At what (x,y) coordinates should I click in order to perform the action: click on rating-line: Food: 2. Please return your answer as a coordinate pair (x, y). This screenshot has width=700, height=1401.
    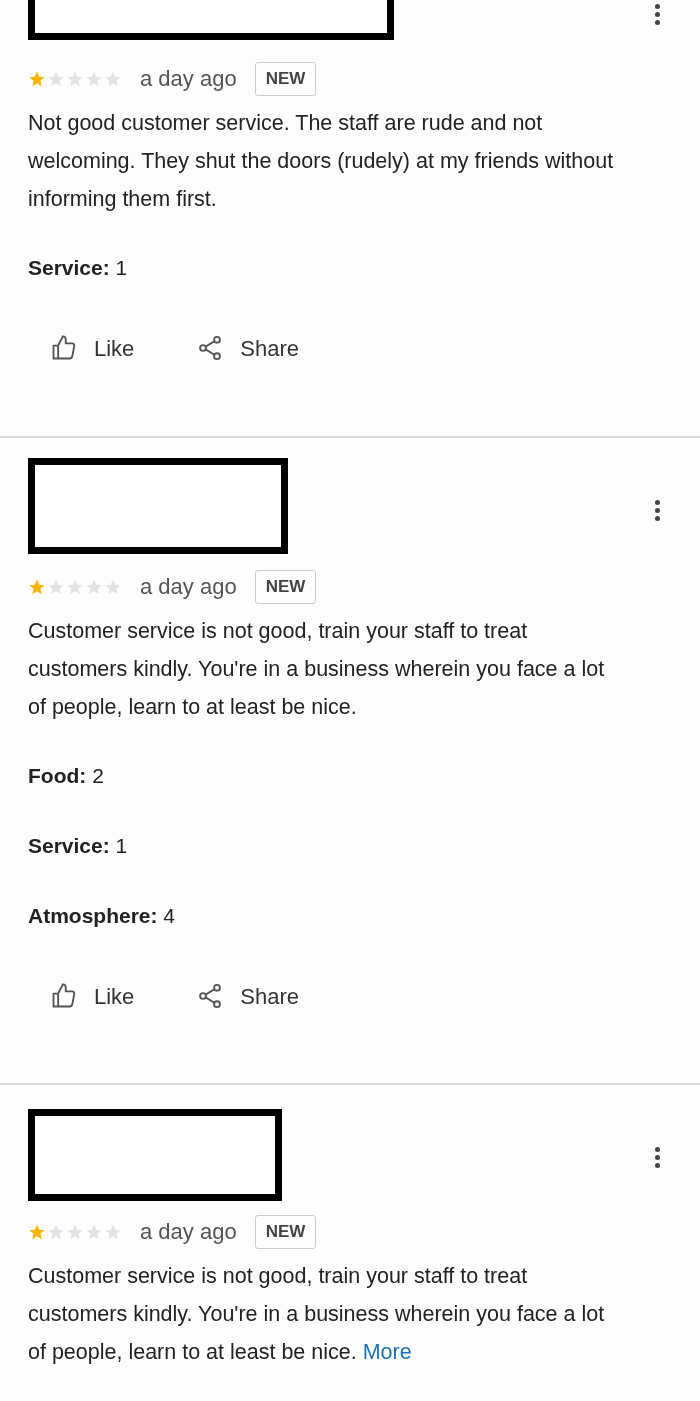
    Looking at the image, I should click on (66, 775).